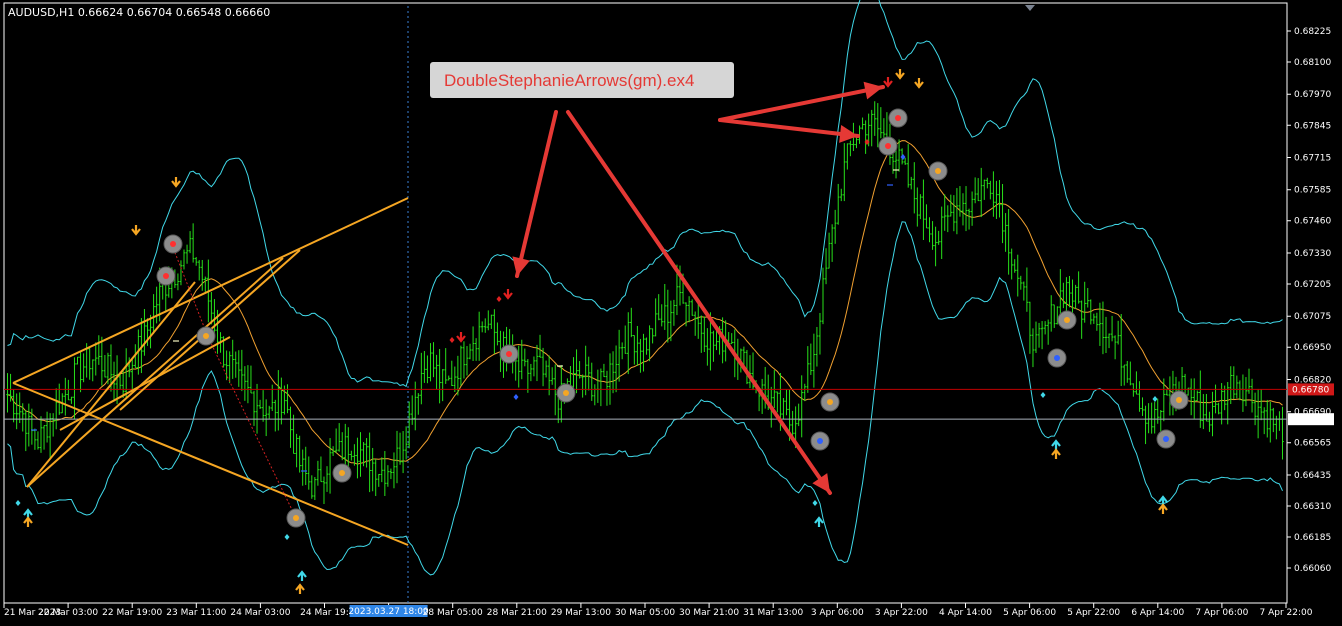  Describe the element at coordinates (1312, 507) in the screenshot. I see `y-tick-label: 0.66310` at that location.